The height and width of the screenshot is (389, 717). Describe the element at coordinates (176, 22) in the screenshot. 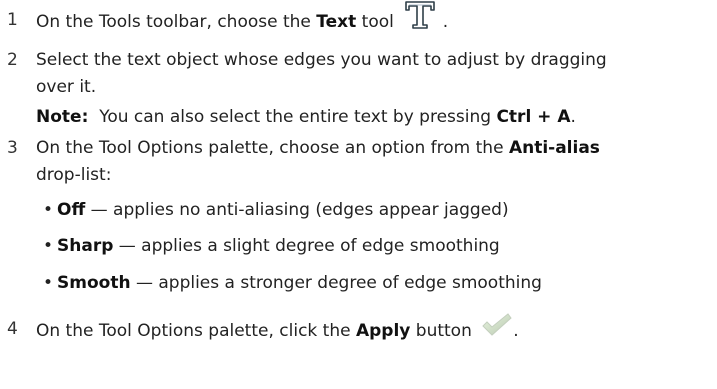

I see `step-text-part: On the Tools toolbar, choose the` at that location.